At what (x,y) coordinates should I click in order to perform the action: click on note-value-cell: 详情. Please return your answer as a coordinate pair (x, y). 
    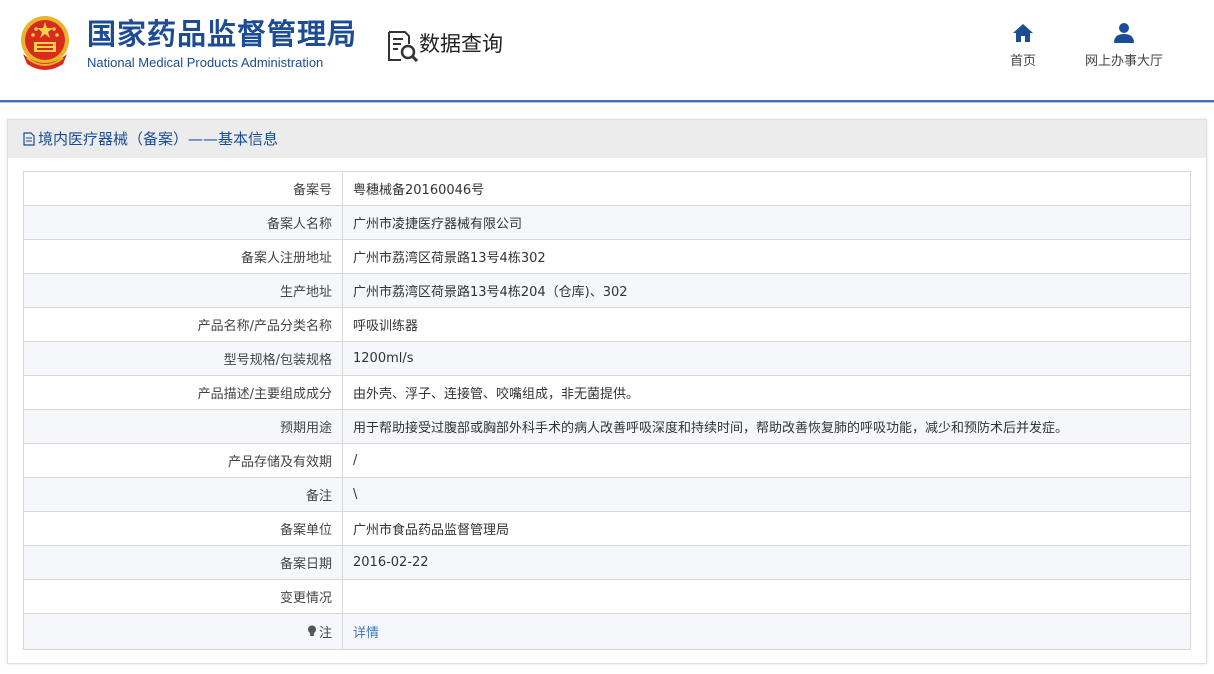
    Looking at the image, I should click on (766, 631).